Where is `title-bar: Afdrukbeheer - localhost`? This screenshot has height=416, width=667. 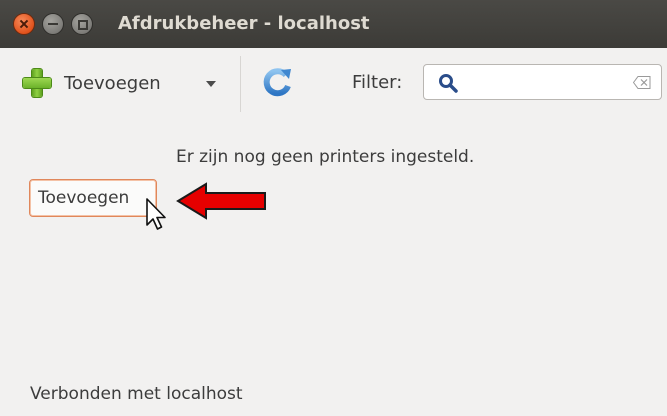 title-bar: Afdrukbeheer - localhost is located at coordinates (333, 24).